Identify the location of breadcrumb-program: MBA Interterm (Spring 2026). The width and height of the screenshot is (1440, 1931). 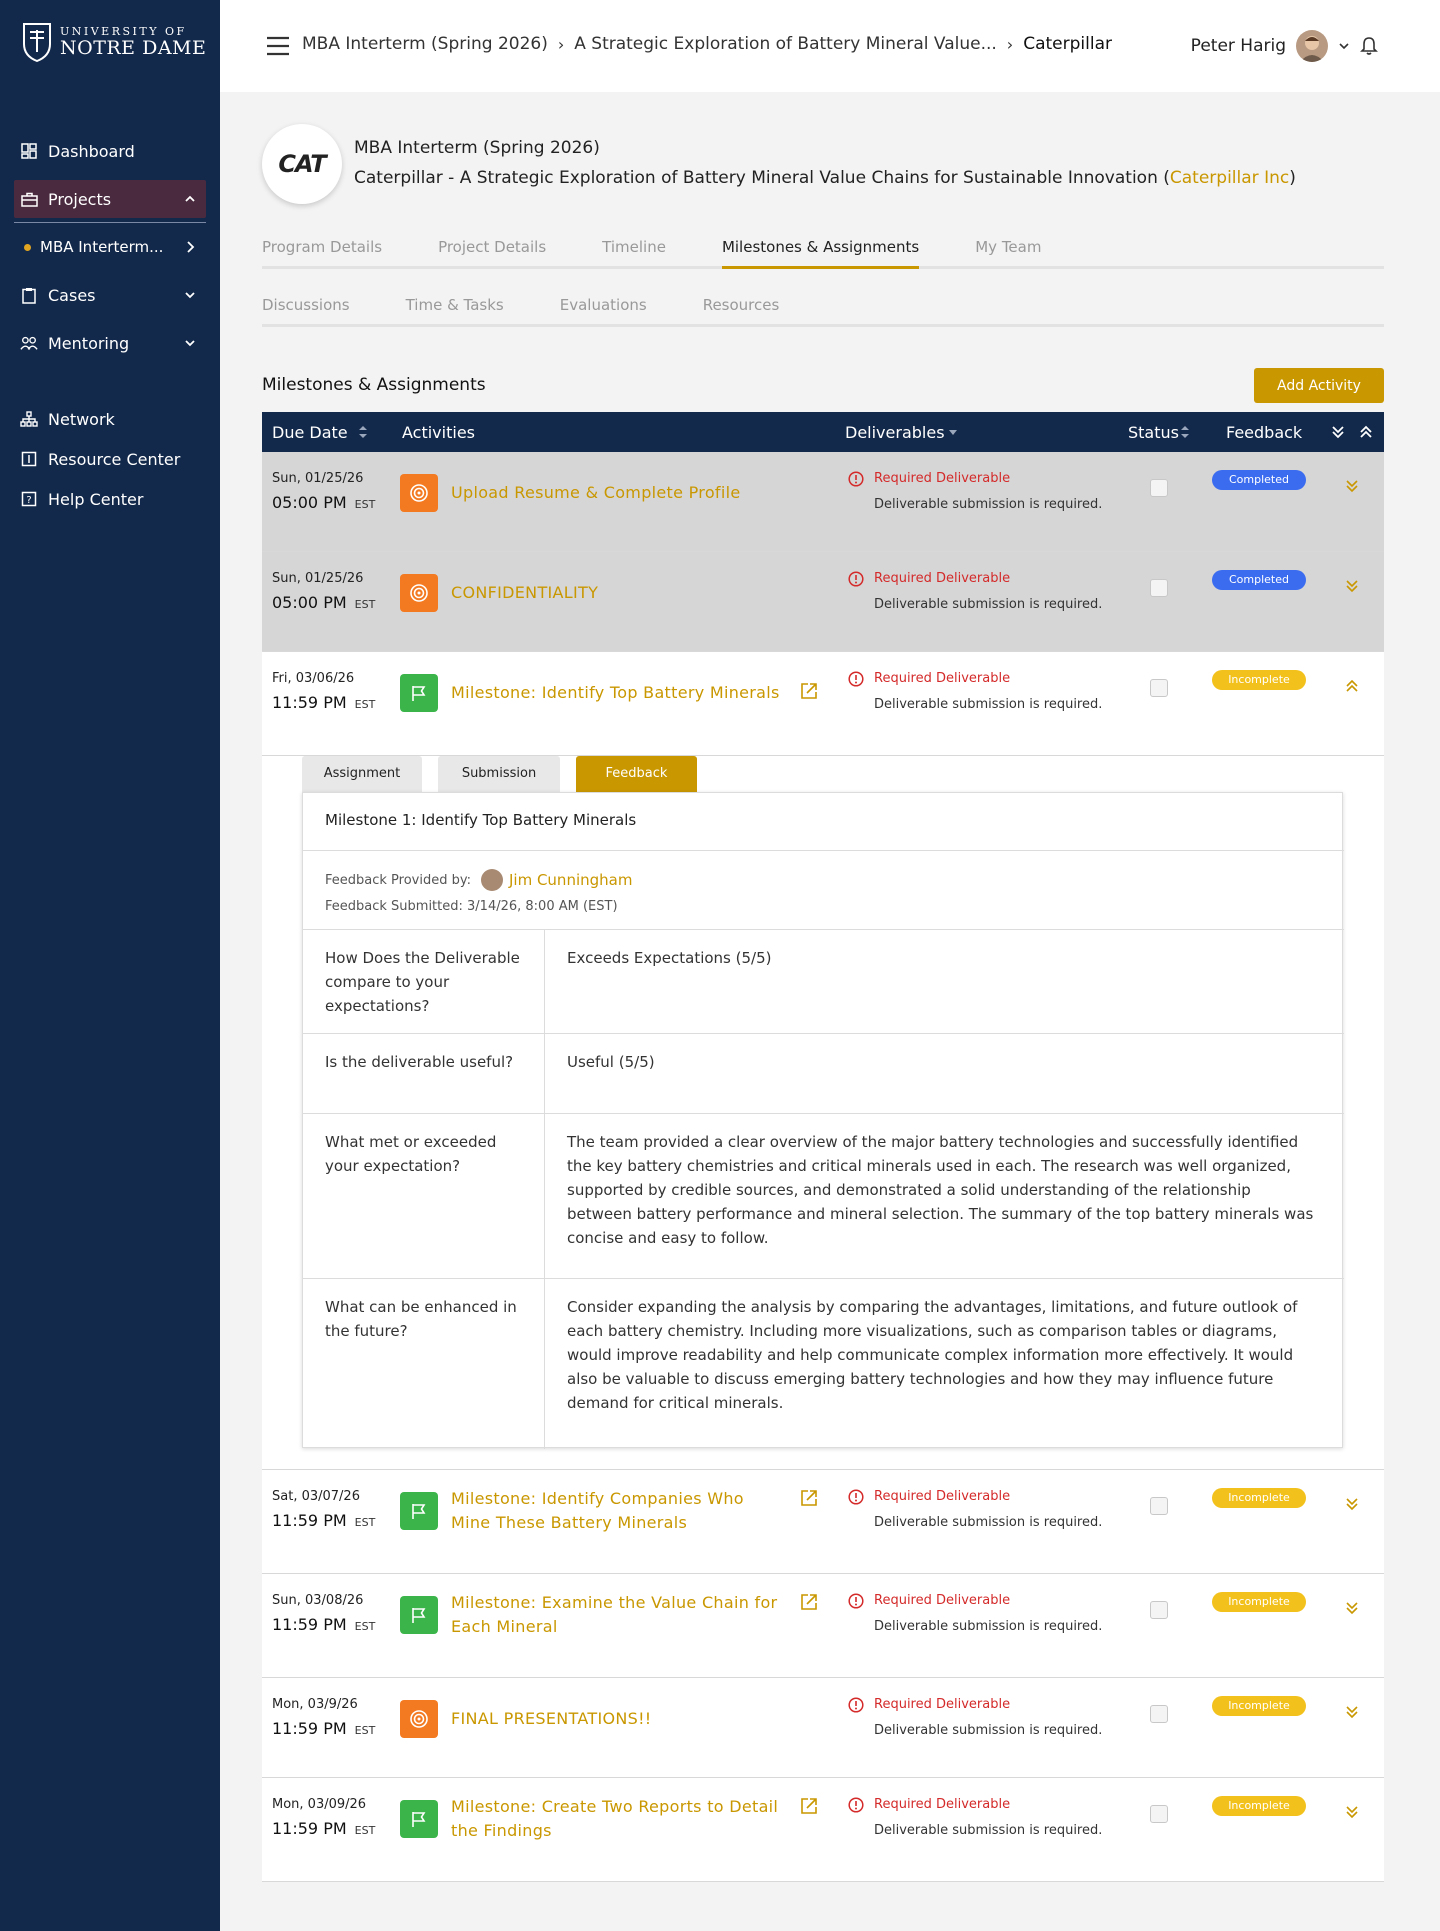
(425, 44).